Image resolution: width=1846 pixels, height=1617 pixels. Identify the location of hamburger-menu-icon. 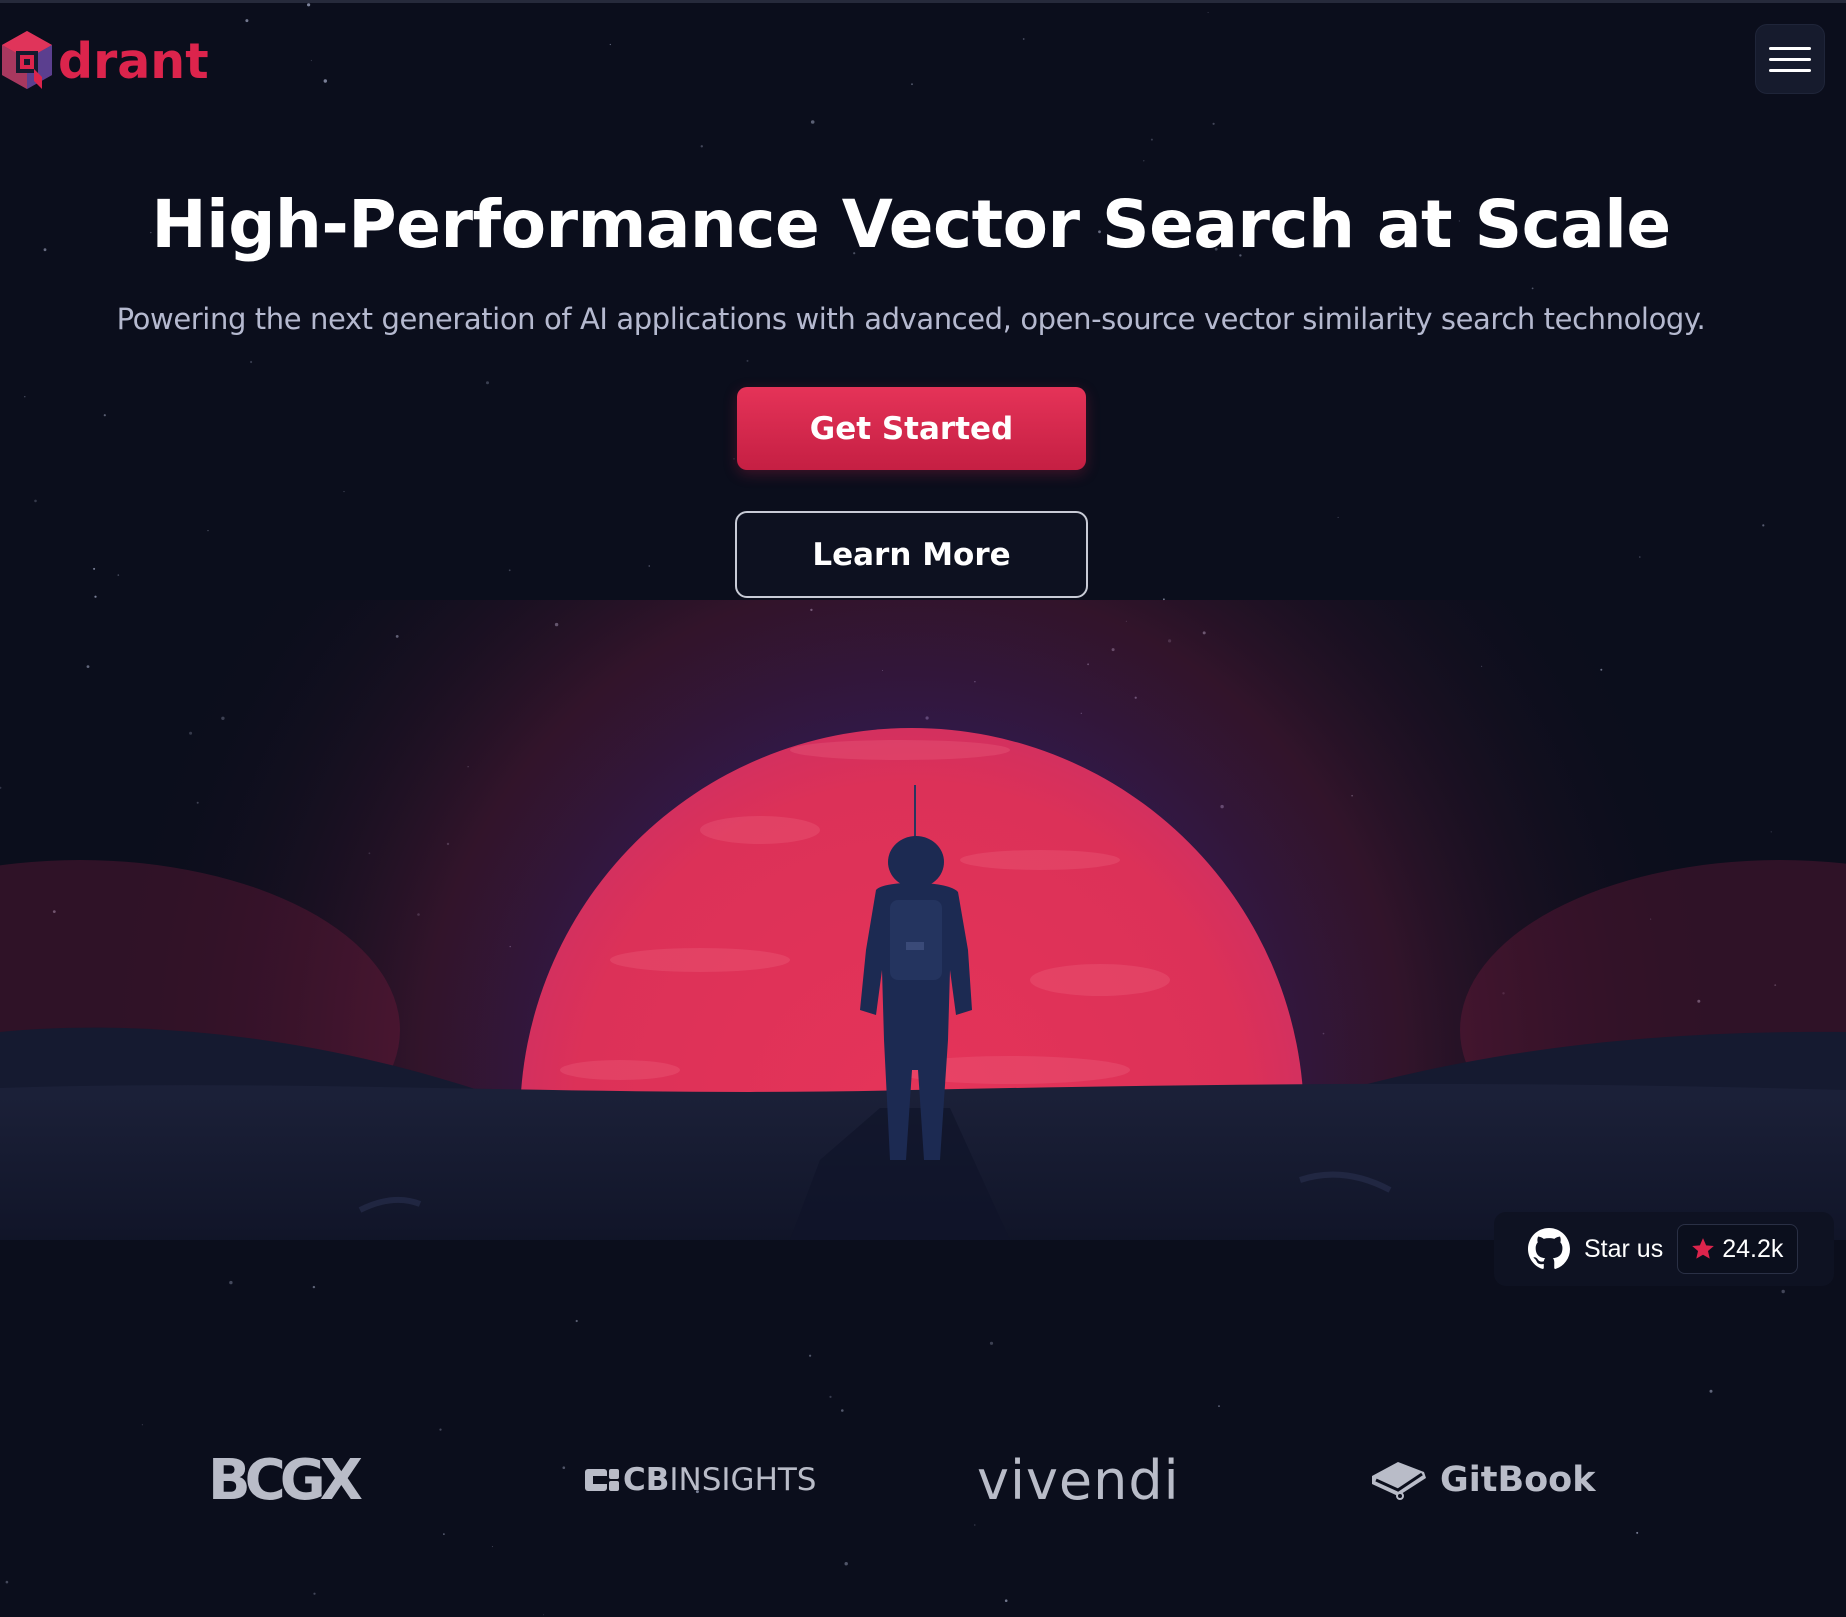
(1790, 59).